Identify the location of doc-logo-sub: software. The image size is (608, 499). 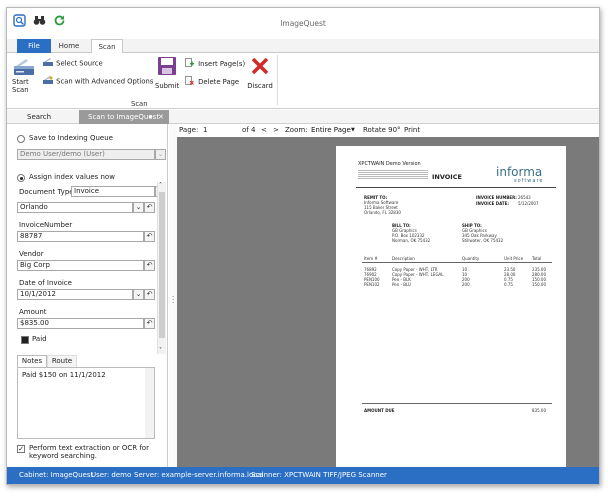
(529, 181).